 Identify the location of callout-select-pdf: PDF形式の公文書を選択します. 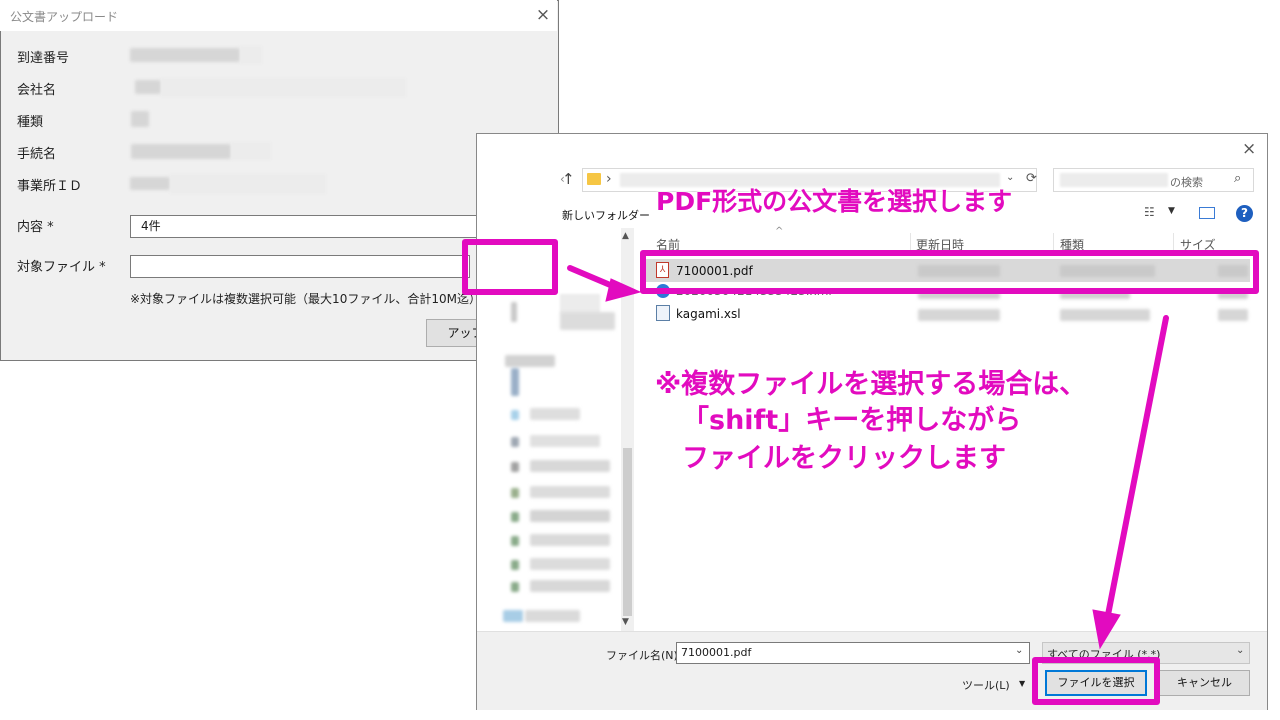
(834, 201).